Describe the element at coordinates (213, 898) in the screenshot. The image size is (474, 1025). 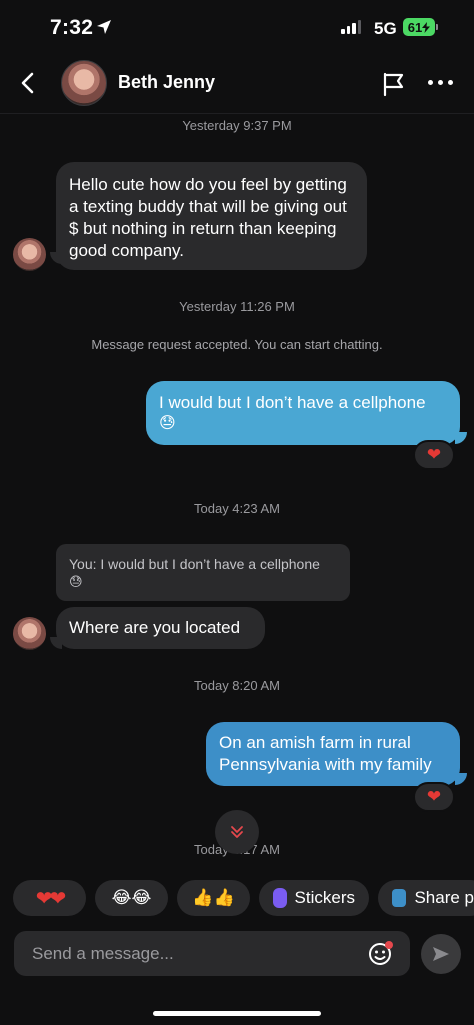
I see `quick-reply-thumbs-up: 👍👍` at that location.